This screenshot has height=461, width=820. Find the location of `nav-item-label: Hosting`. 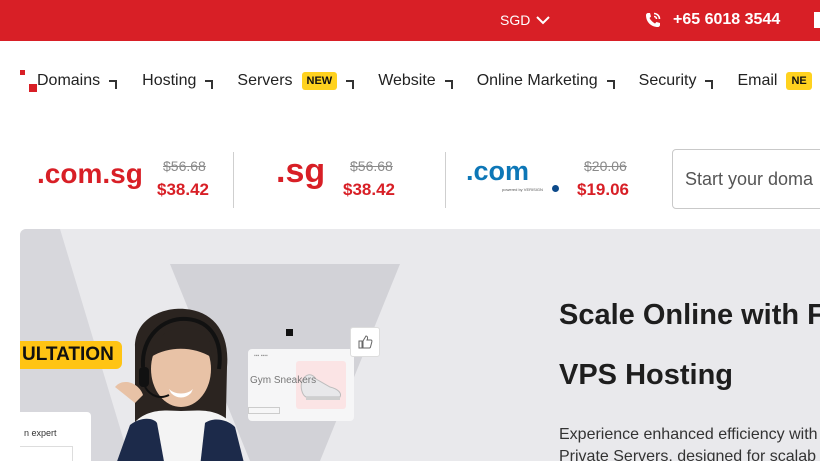

nav-item-label: Hosting is located at coordinates (169, 80).